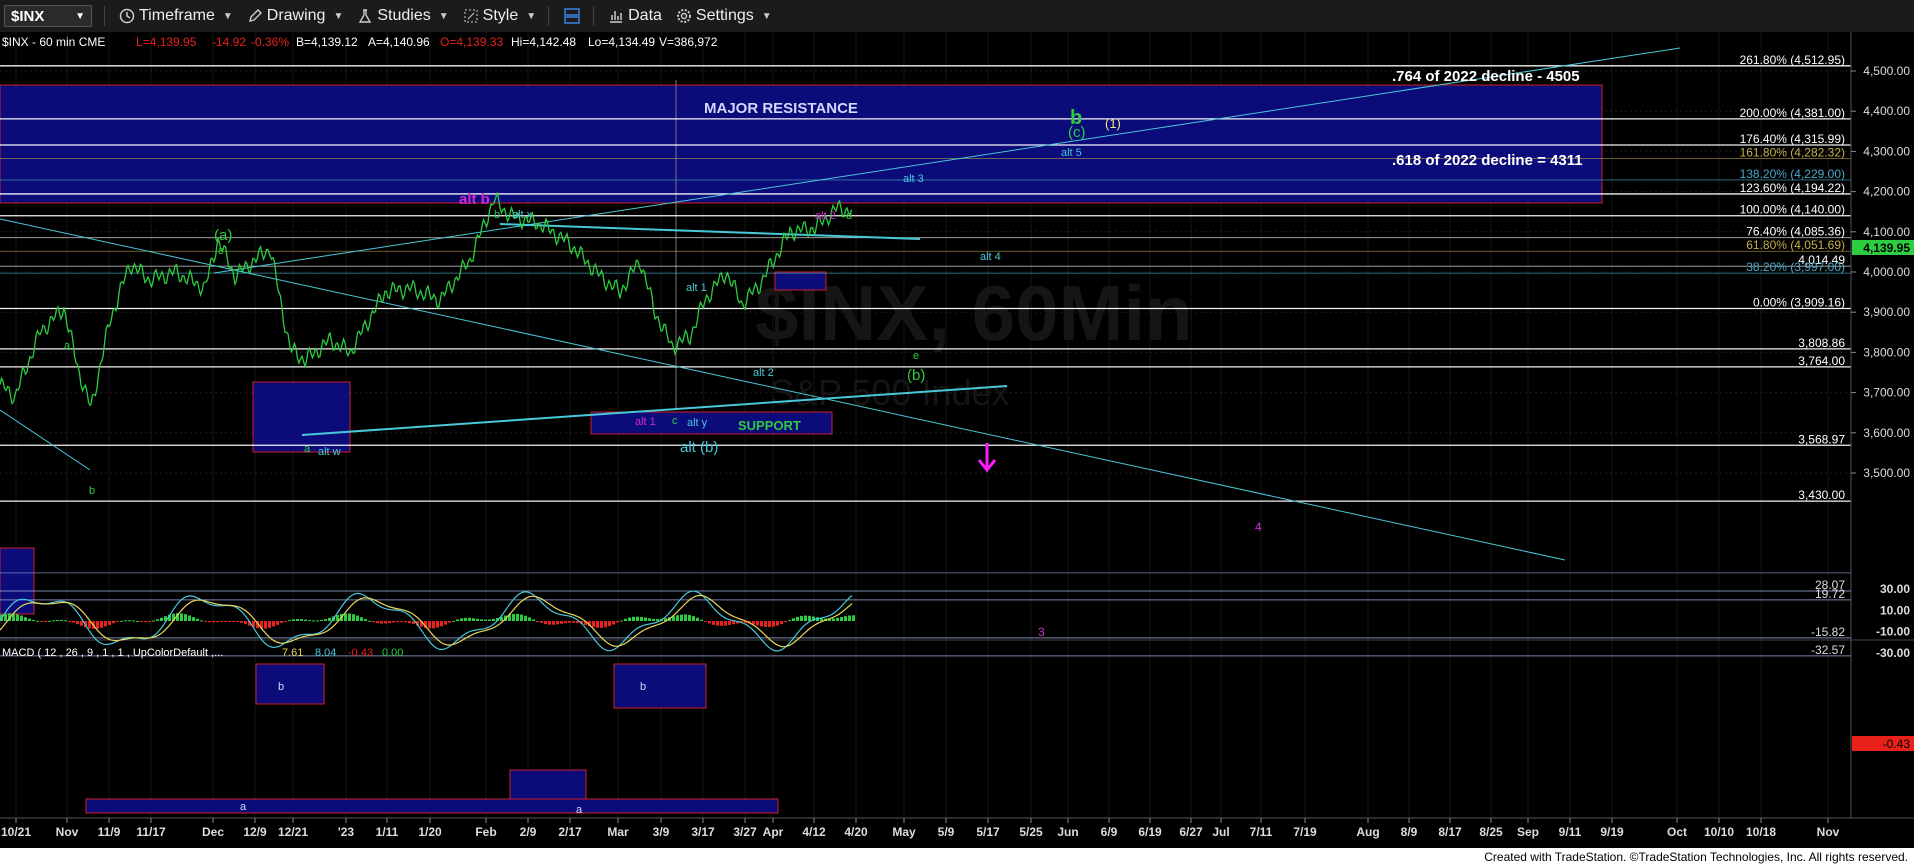 The height and width of the screenshot is (866, 1914). What do you see at coordinates (1795, 245) in the screenshot?
I see `level-label: 61.80% (4,051.69)` at bounding box center [1795, 245].